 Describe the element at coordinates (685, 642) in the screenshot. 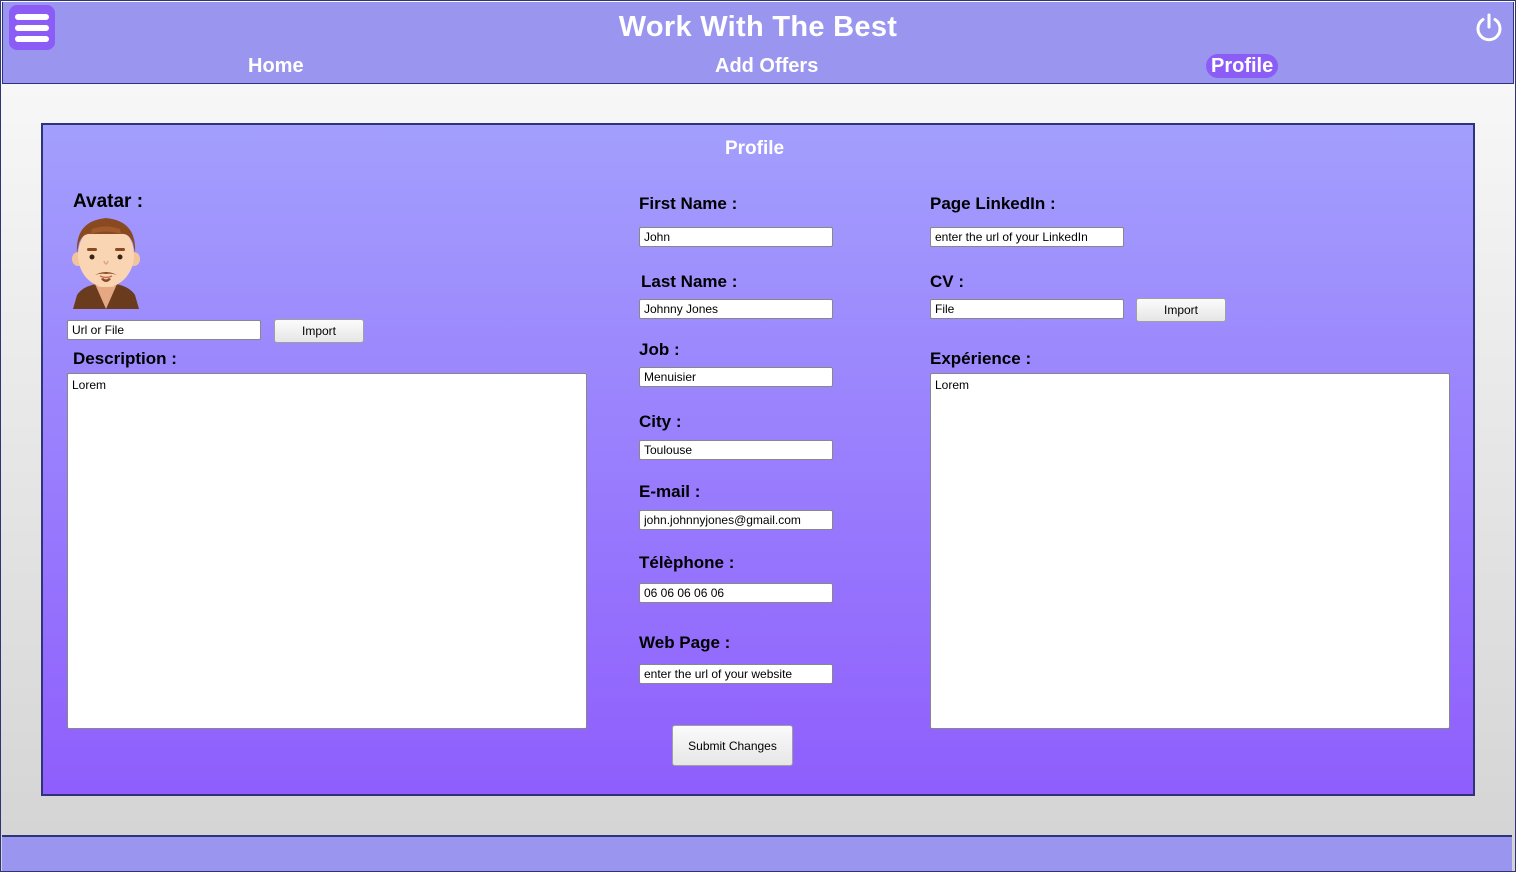

I see `web-page-label: Web Page :` at that location.